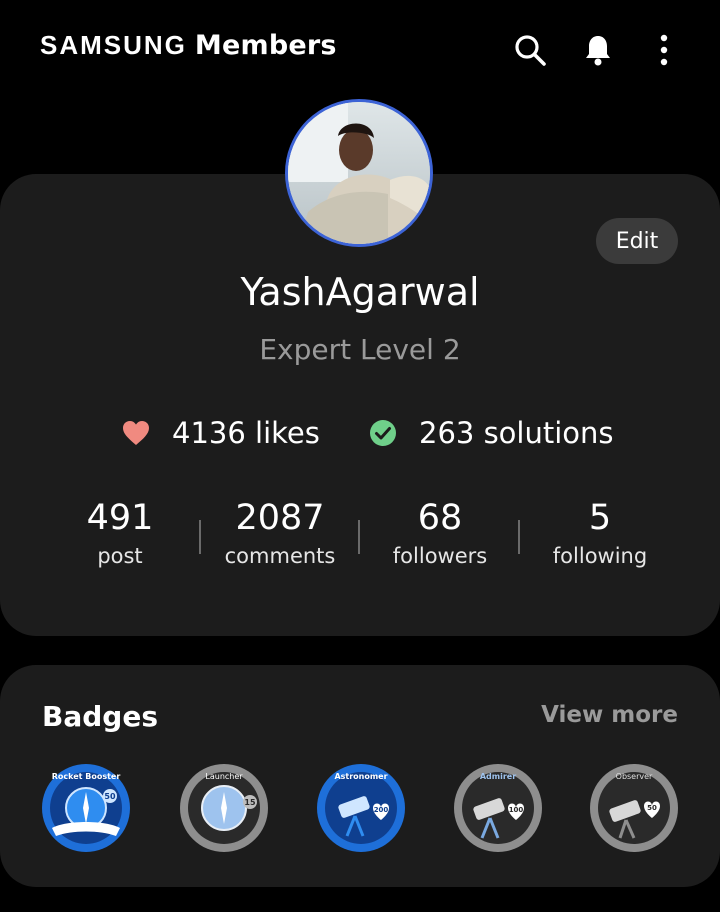 The width and height of the screenshot is (720, 912). I want to click on avatar, so click(359, 173).